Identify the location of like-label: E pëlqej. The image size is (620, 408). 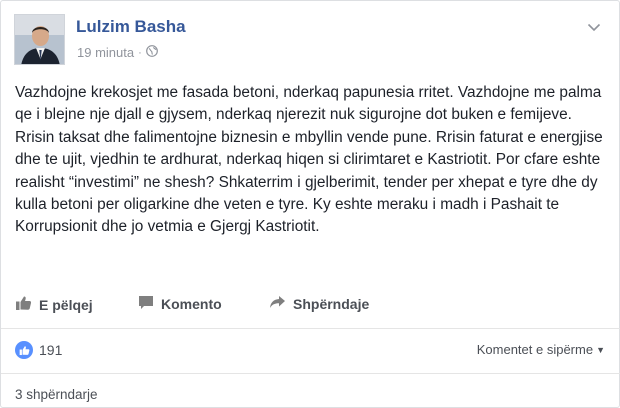
(66, 304).